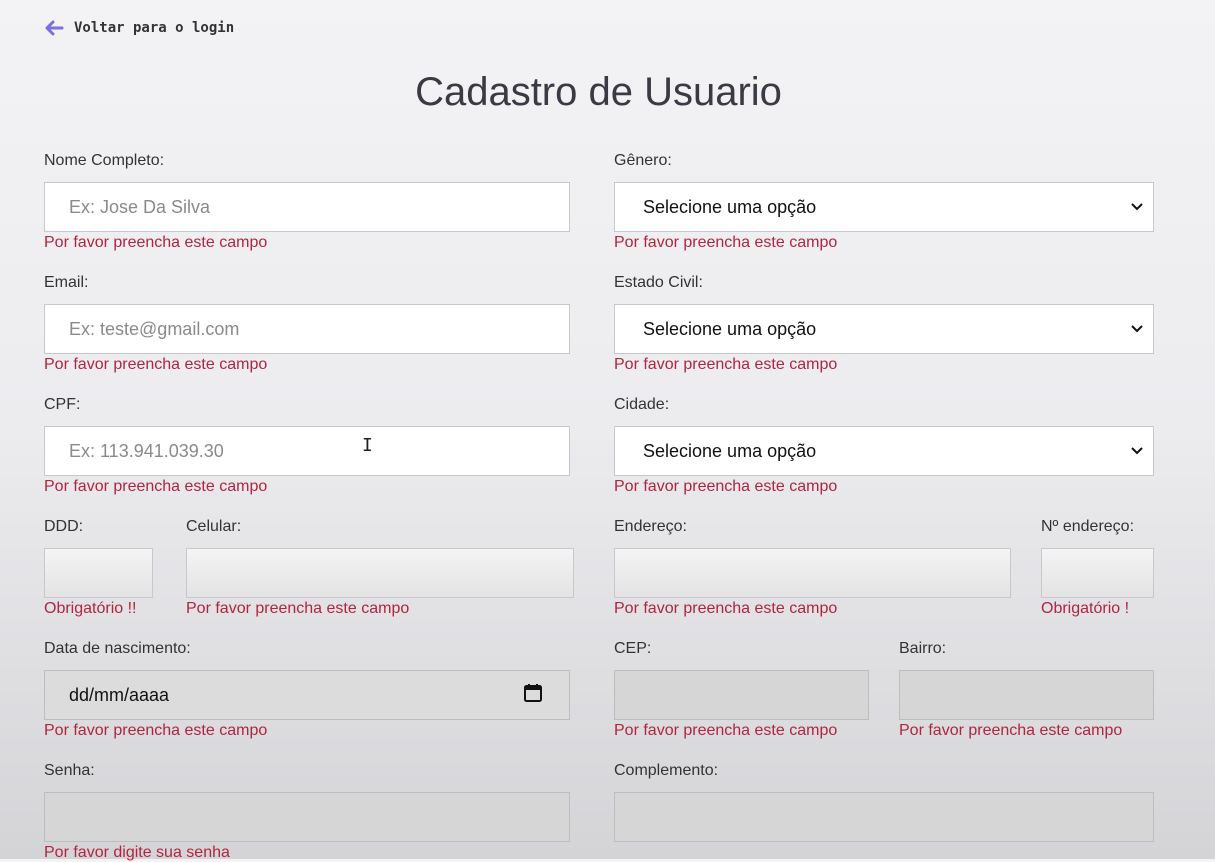  Describe the element at coordinates (90, 608) in the screenshot. I see `ddd-error: Obrigatório !!` at that location.